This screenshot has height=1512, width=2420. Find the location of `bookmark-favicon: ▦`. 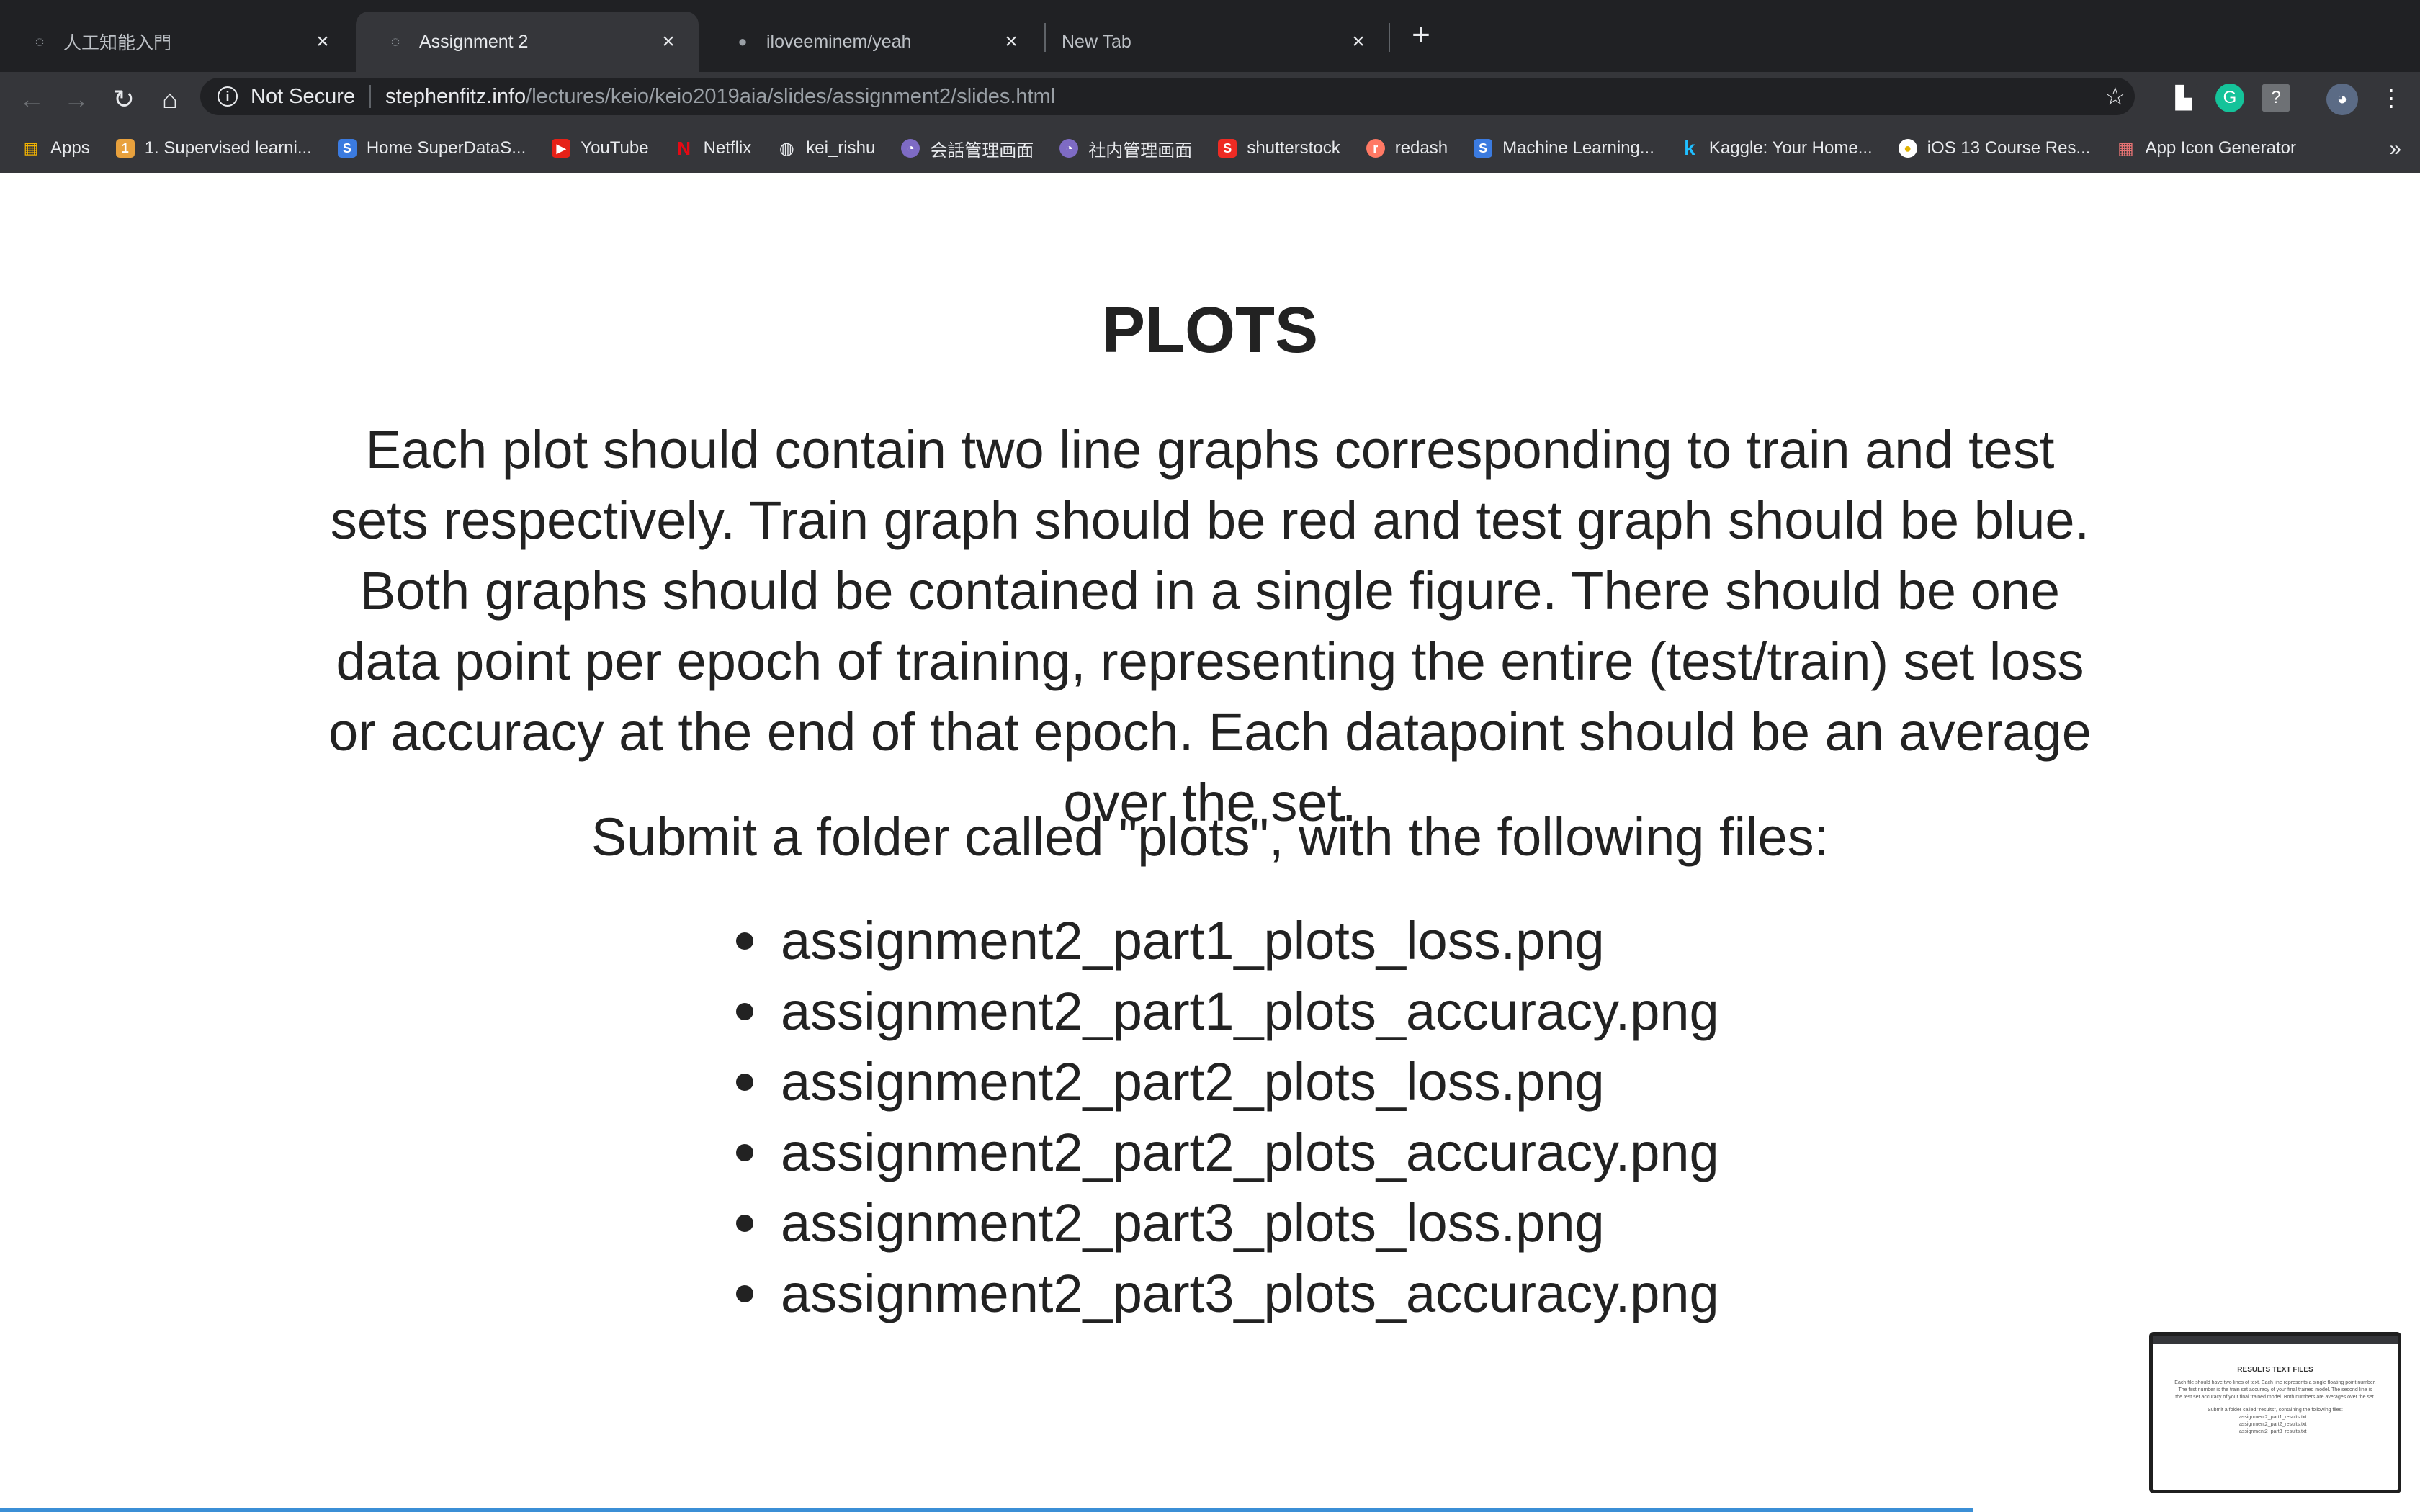

bookmark-favicon: ▦ is located at coordinates (2126, 148).